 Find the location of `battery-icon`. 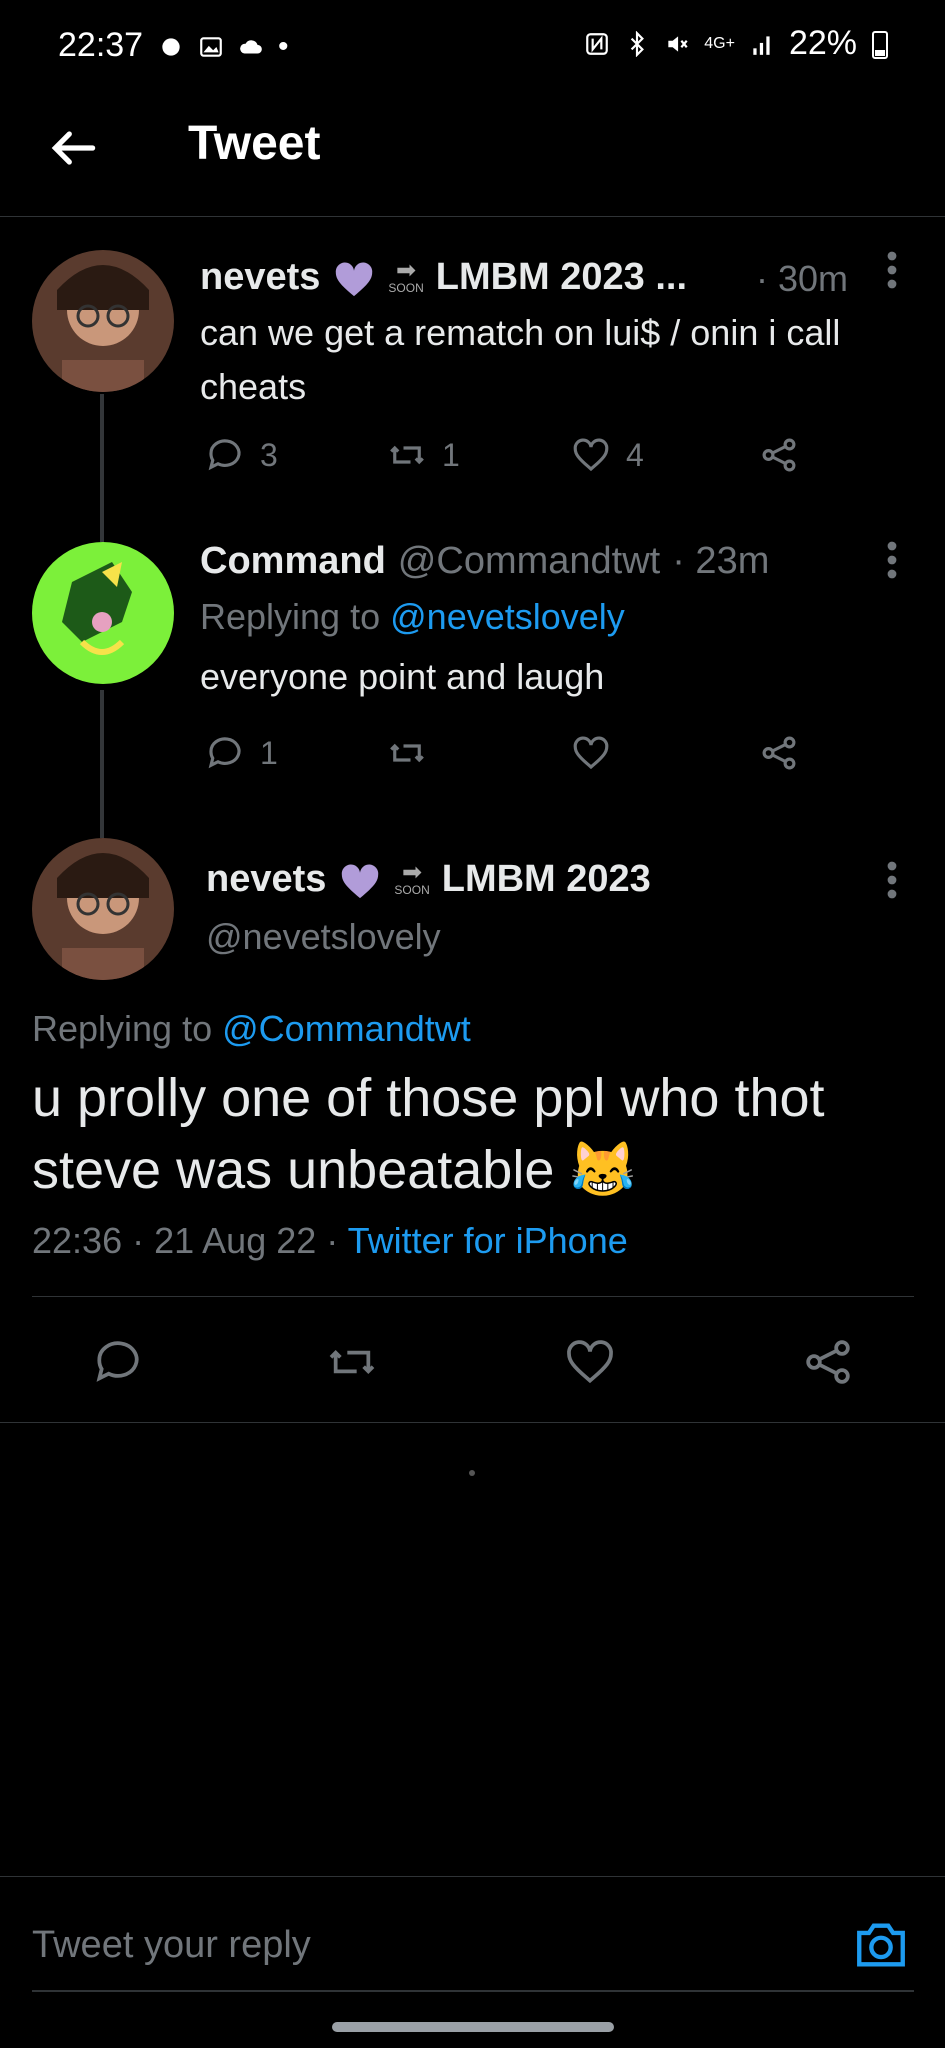

battery-icon is located at coordinates (880, 44).